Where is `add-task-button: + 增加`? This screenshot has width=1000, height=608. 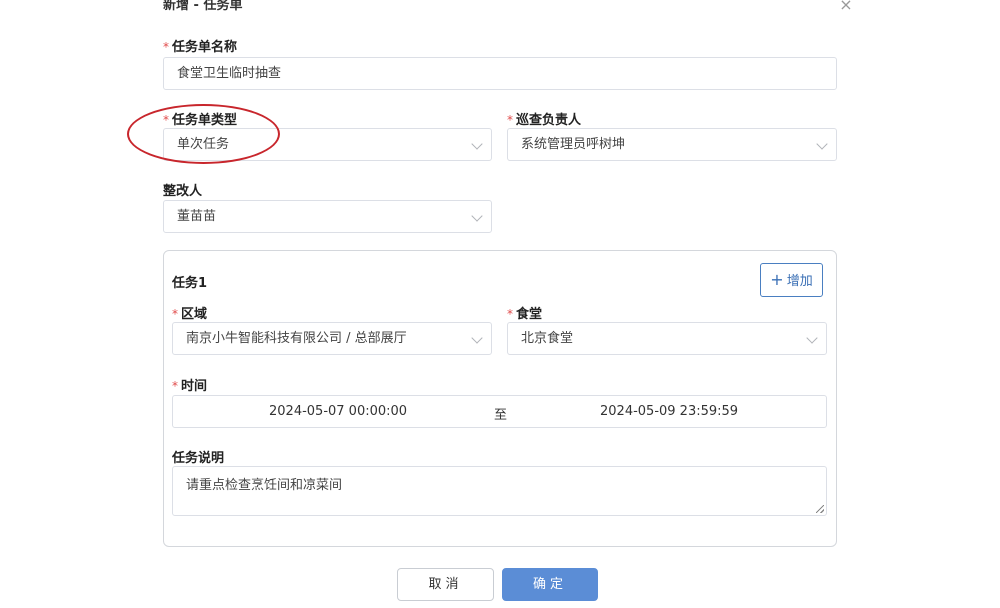
add-task-button: + 增加 is located at coordinates (791, 280).